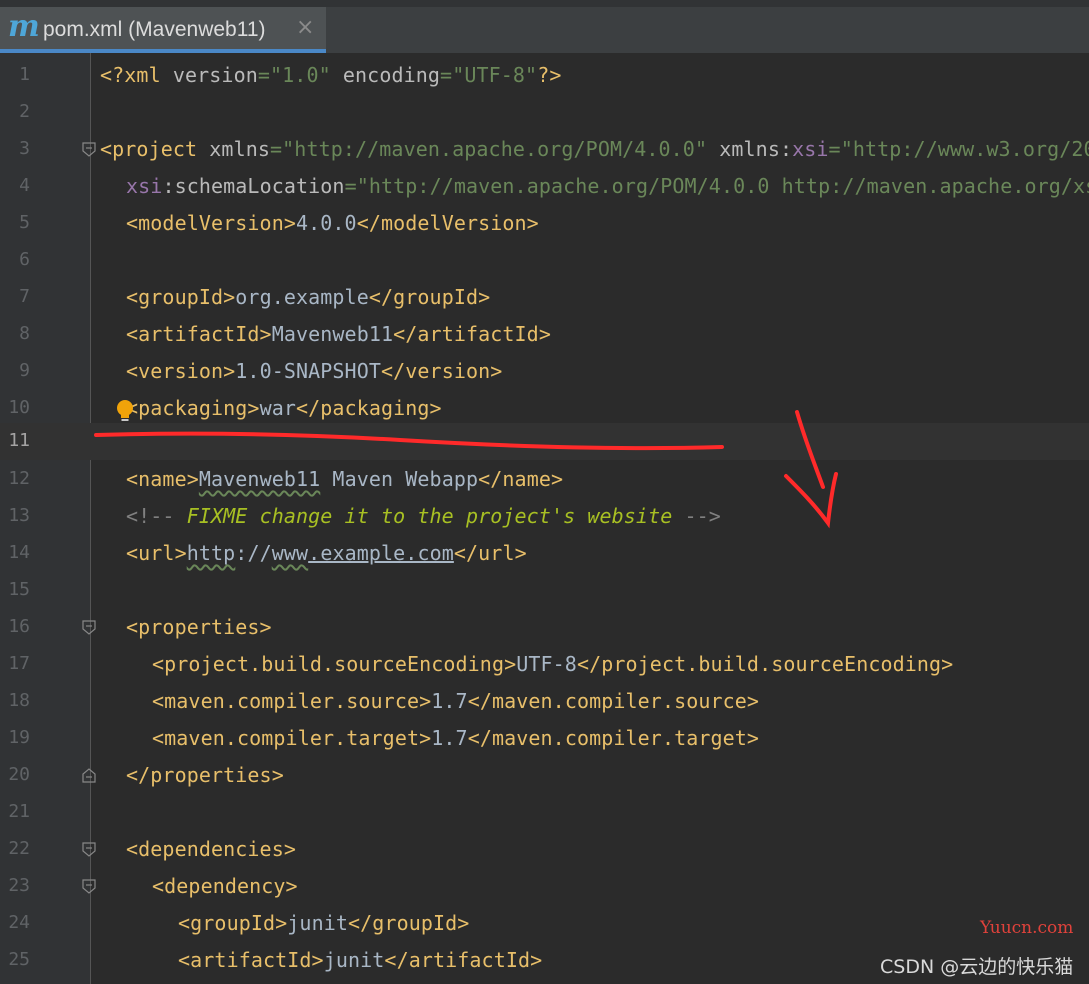 This screenshot has width=1089, height=984. Describe the element at coordinates (314, 371) in the screenshot. I see `code-text: <version>1.0-SNAPSHOT</version>` at that location.